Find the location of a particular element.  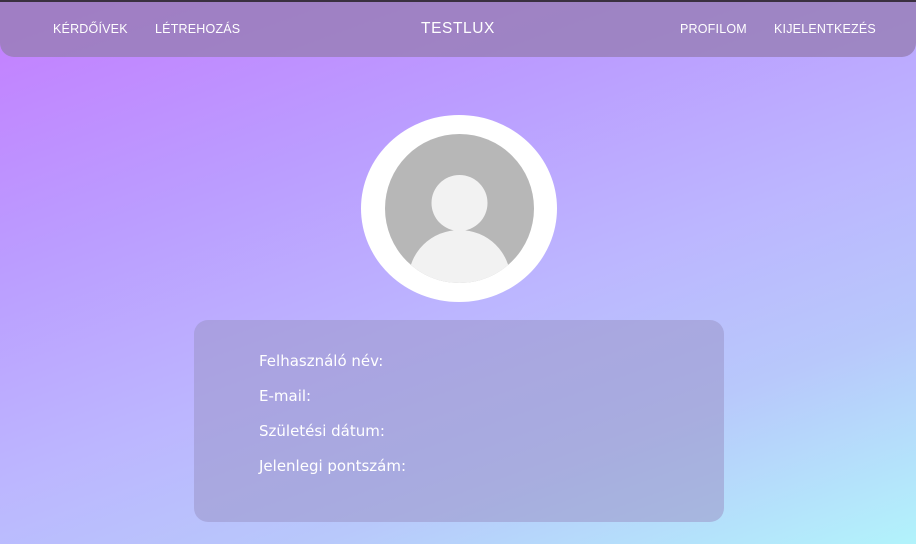

nav-link-profilom: PROFILOM is located at coordinates (713, 29).